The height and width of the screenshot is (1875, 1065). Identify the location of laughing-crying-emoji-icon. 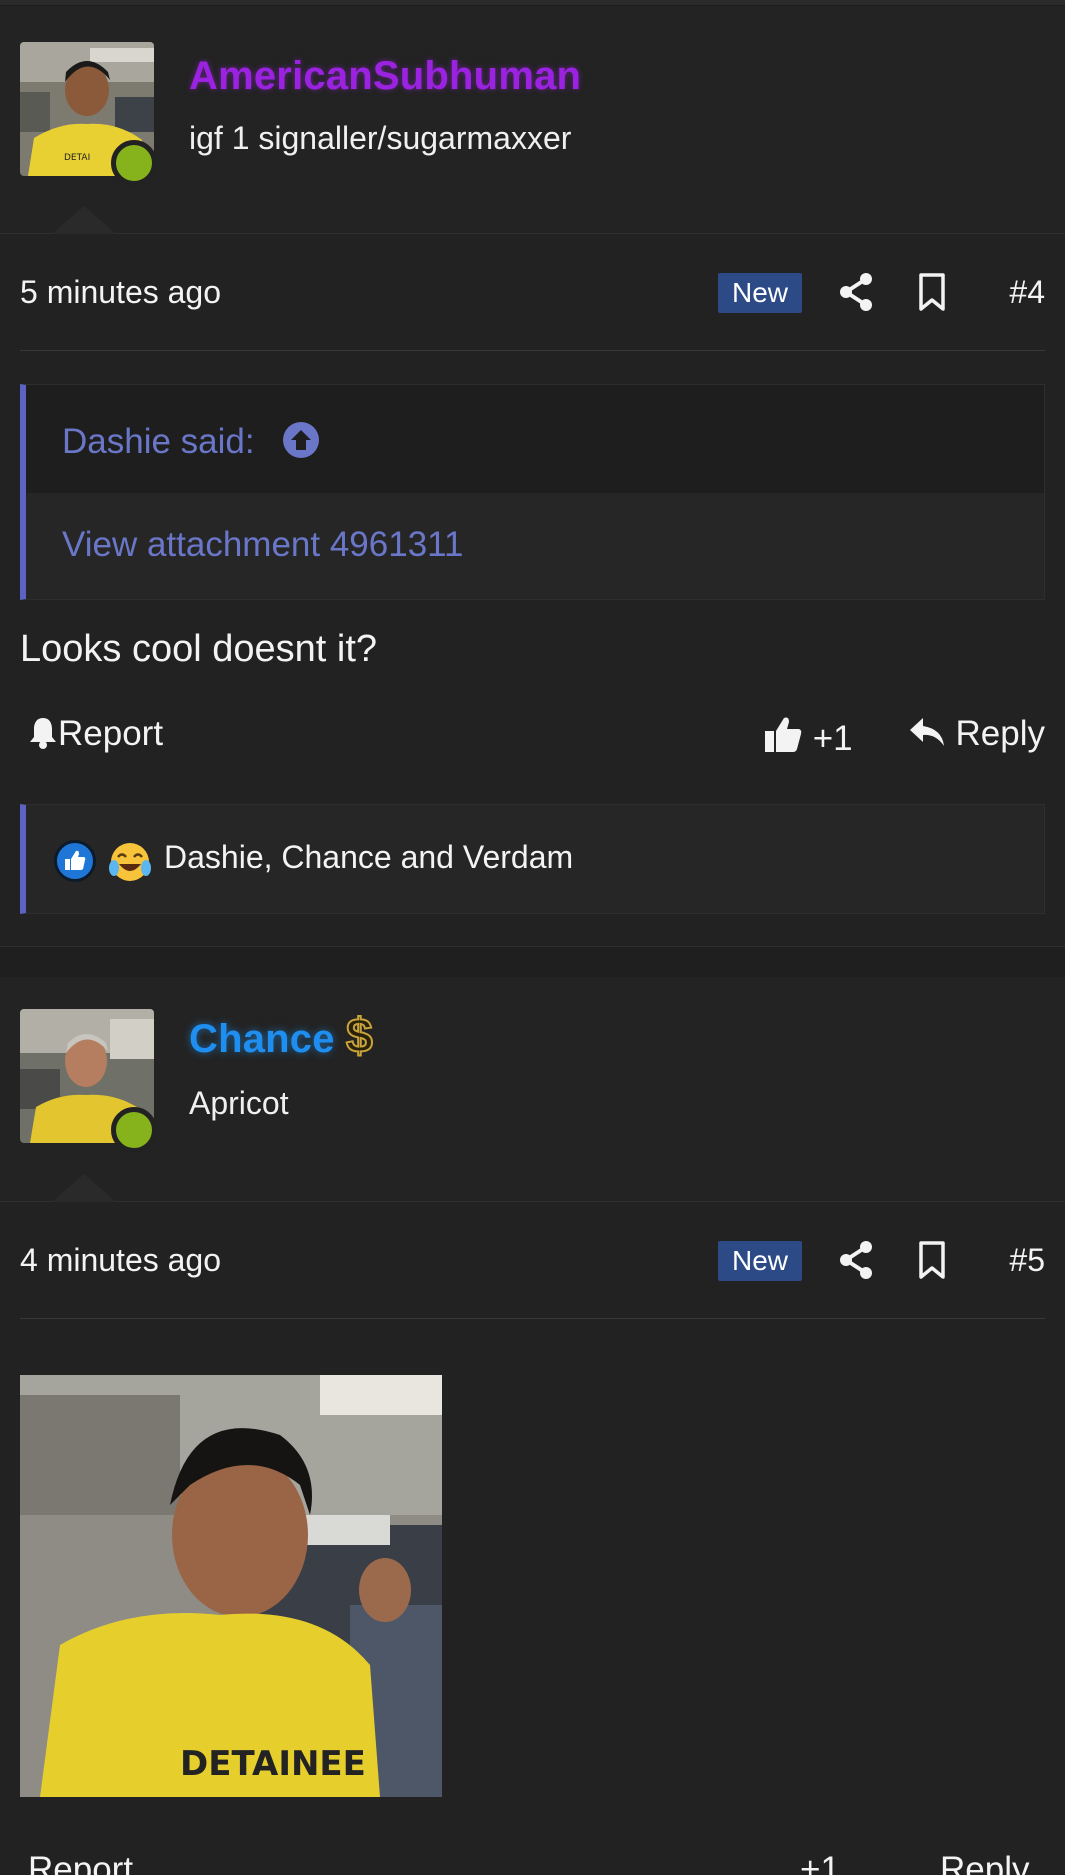
(130, 862).